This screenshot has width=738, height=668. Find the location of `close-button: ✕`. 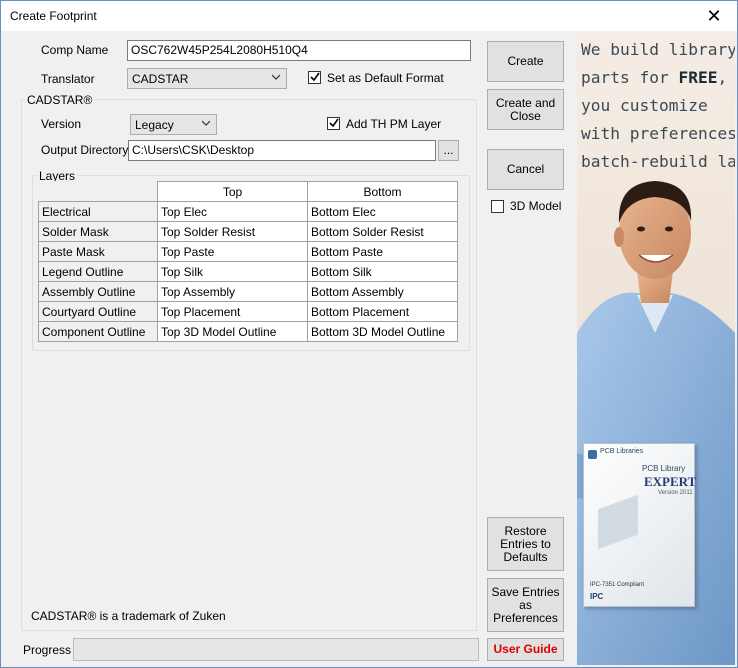

close-button: ✕ is located at coordinates (714, 16).